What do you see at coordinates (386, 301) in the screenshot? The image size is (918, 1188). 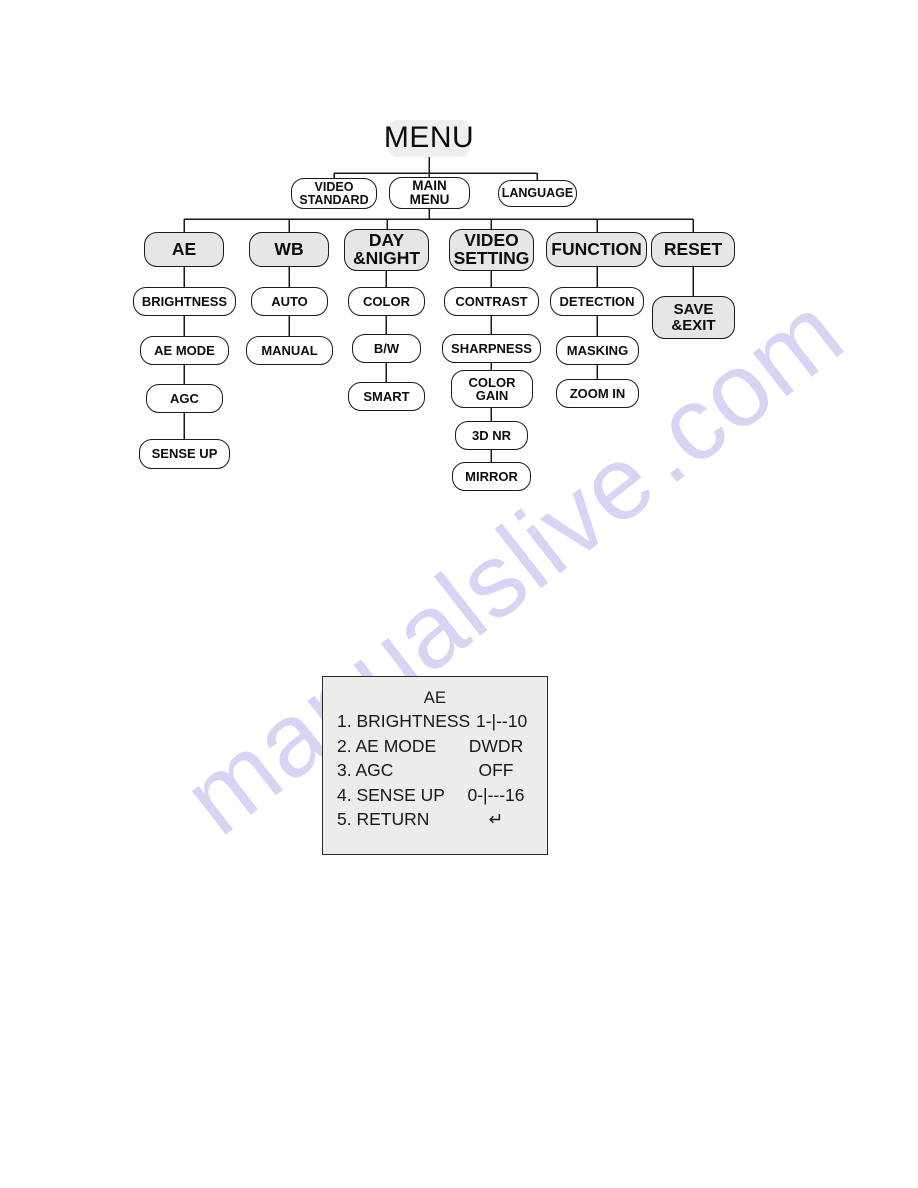 I see `node-color: COLOR` at bounding box center [386, 301].